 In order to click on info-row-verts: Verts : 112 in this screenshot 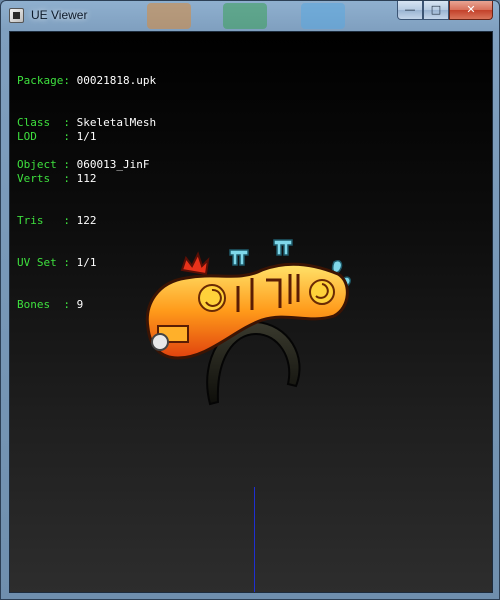, I will do `click(56, 179)`.